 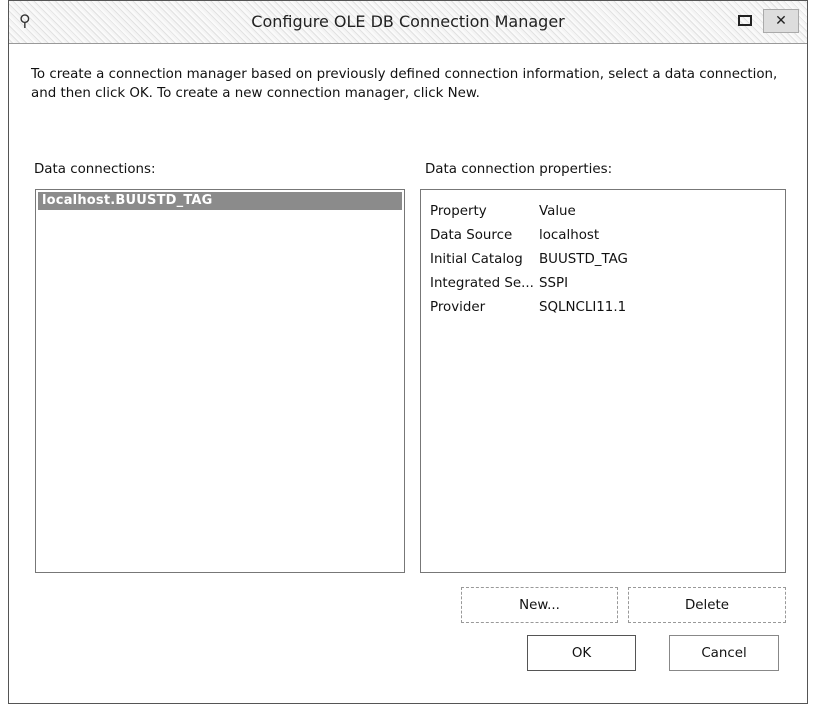 I want to click on property-value: localhost, so click(x=569, y=235).